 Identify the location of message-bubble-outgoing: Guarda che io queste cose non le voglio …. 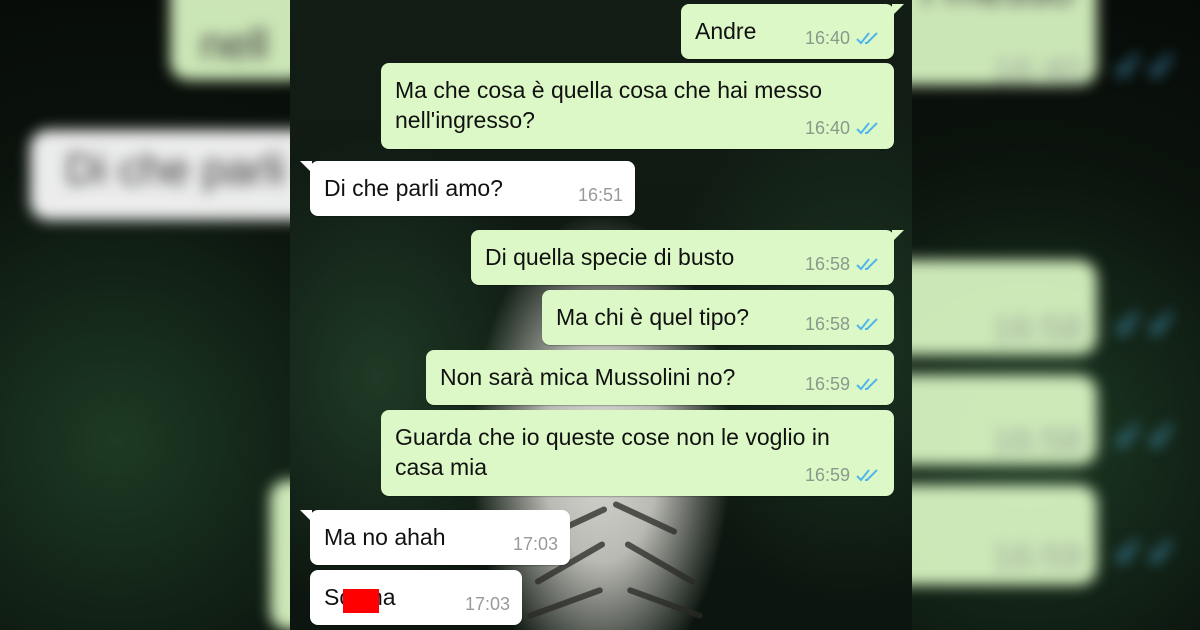
(637, 453).